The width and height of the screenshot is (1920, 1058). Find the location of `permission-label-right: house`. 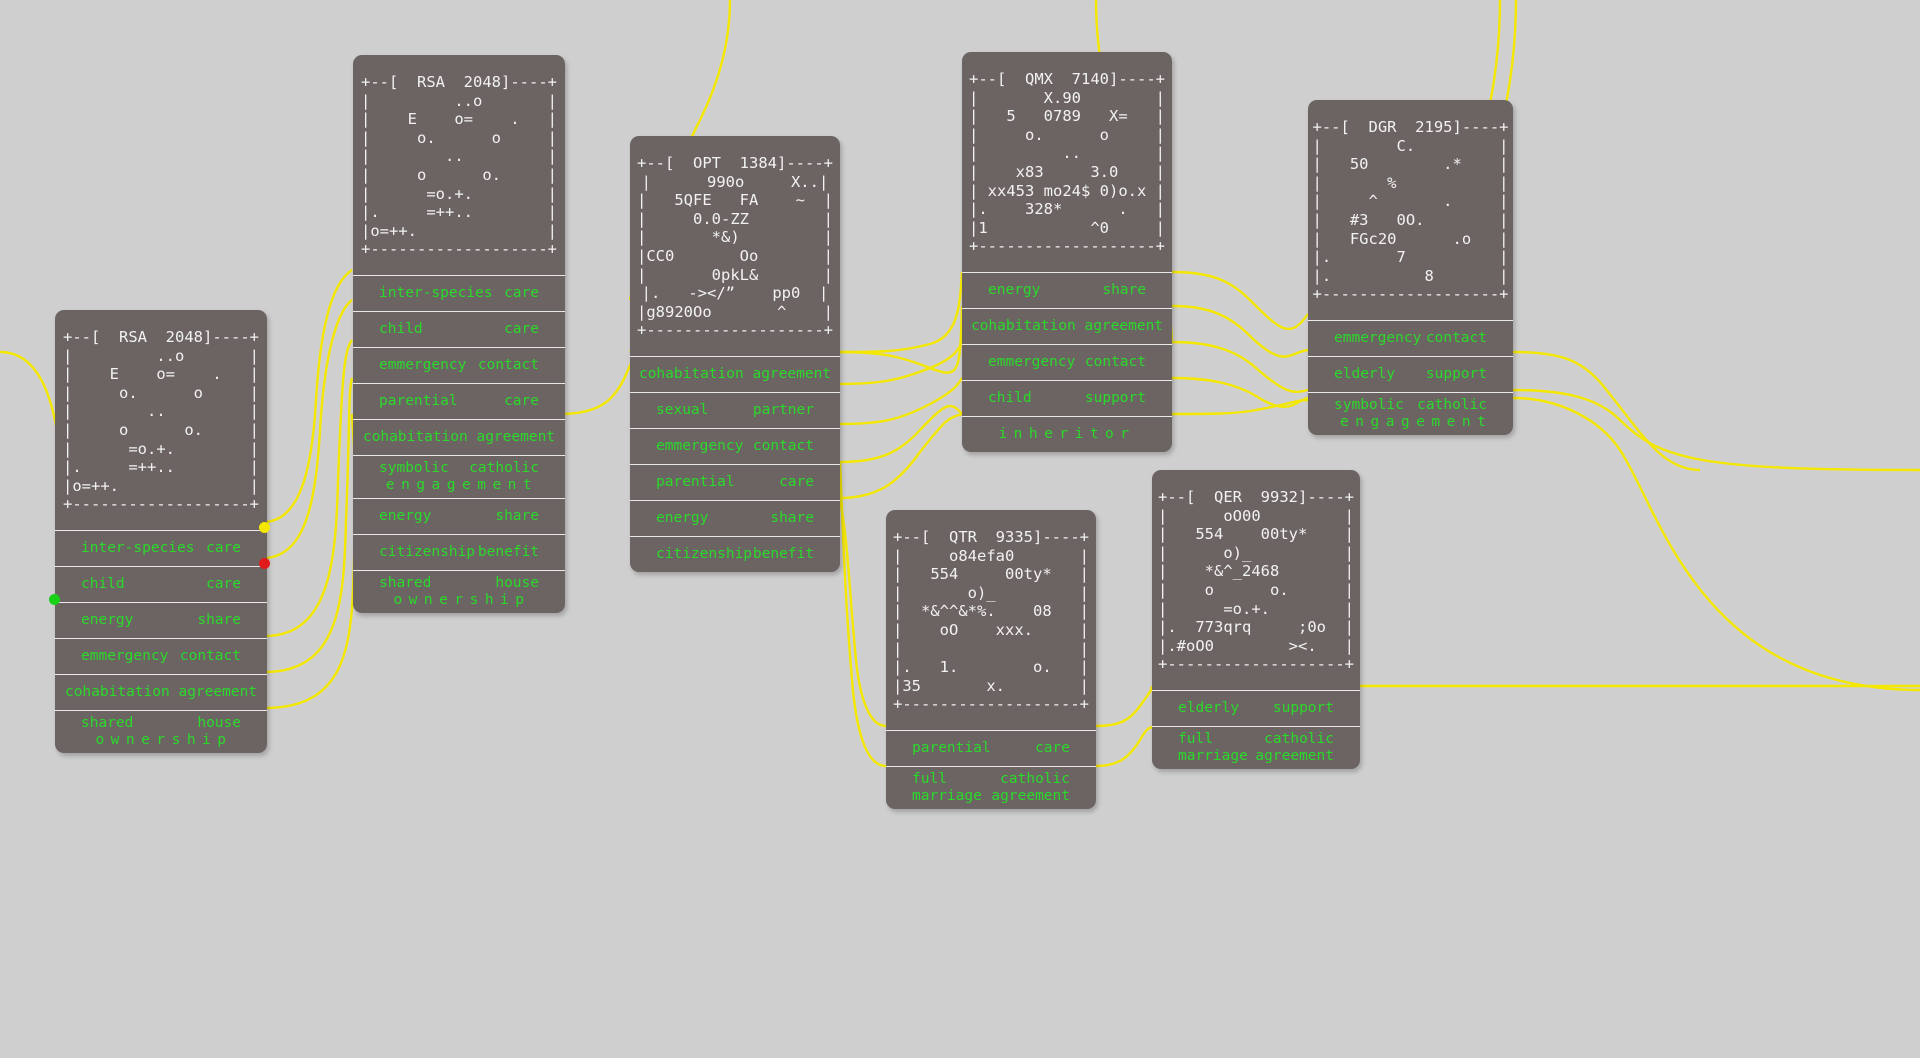

permission-label-right: house is located at coordinates (219, 722).